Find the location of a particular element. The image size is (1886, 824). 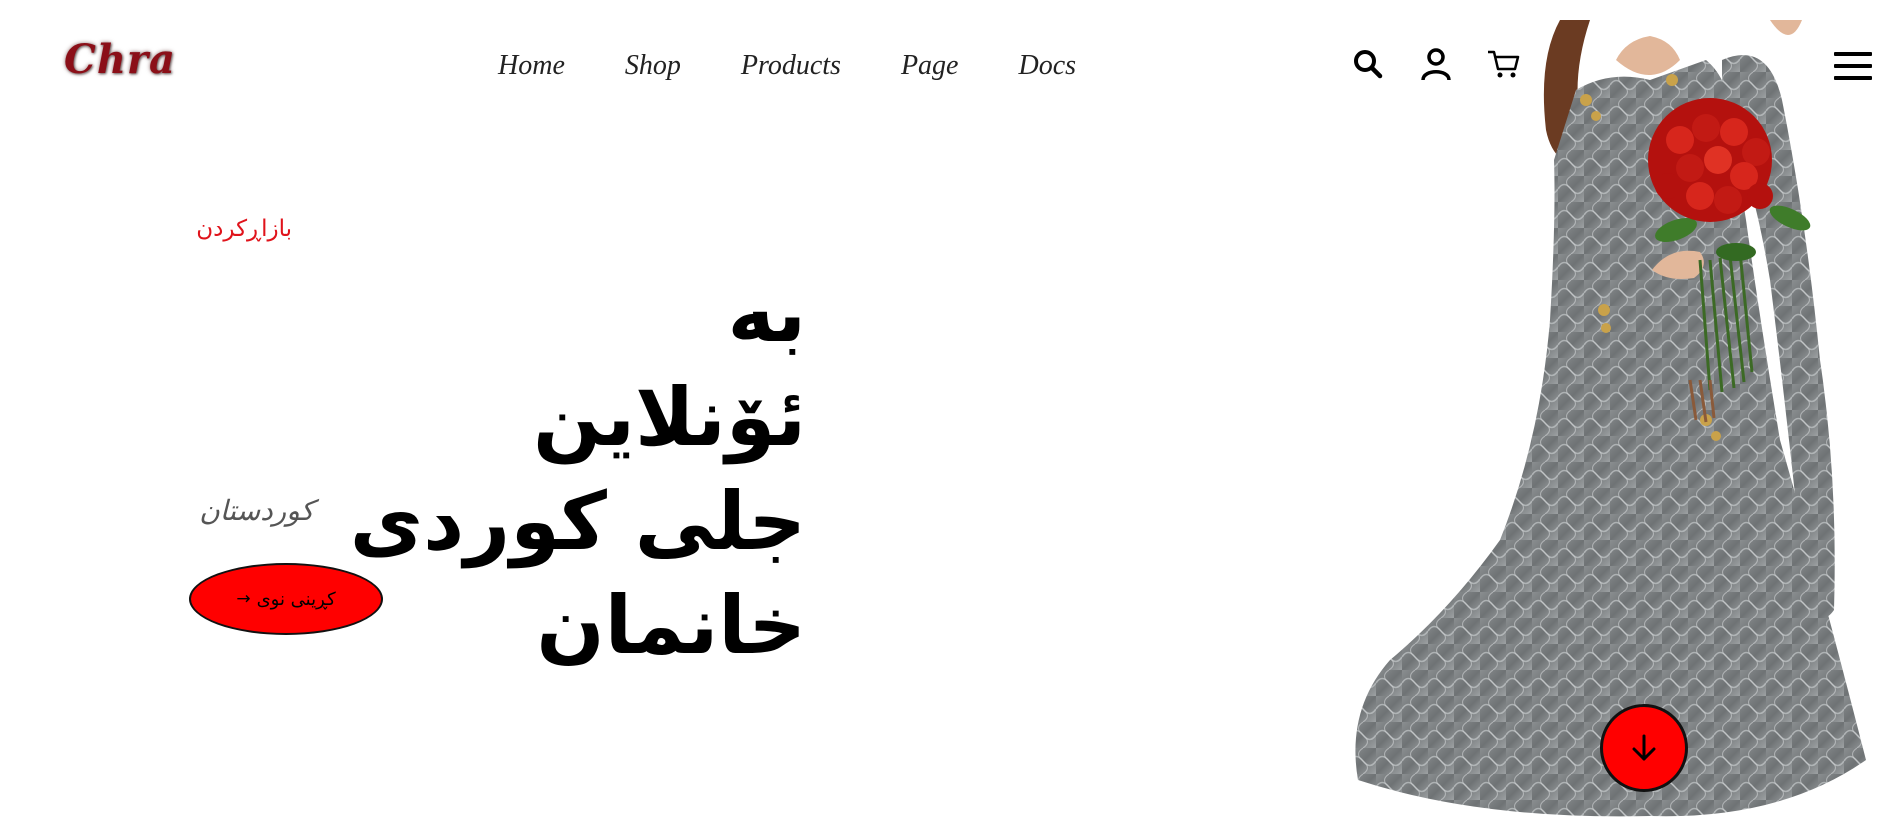

menu-icon is located at coordinates (1853, 67).